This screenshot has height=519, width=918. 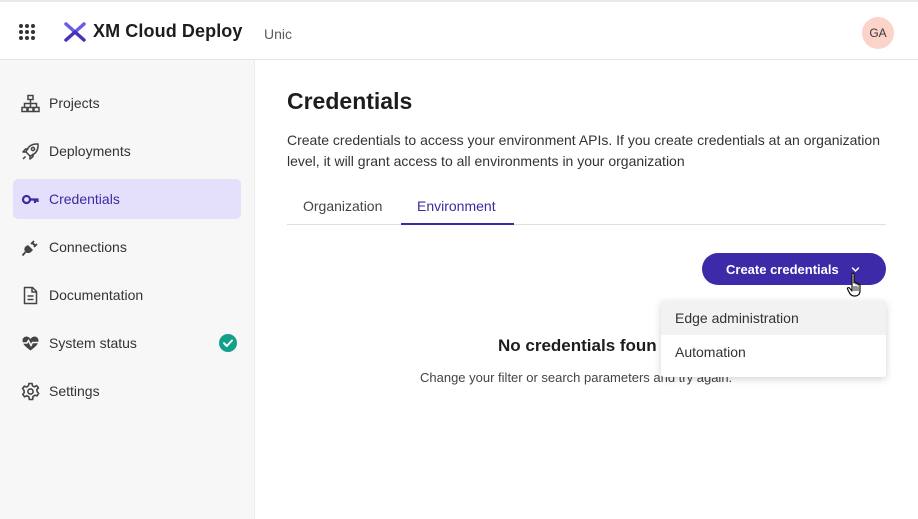 I want to click on key-icon, so click(x=30, y=199).